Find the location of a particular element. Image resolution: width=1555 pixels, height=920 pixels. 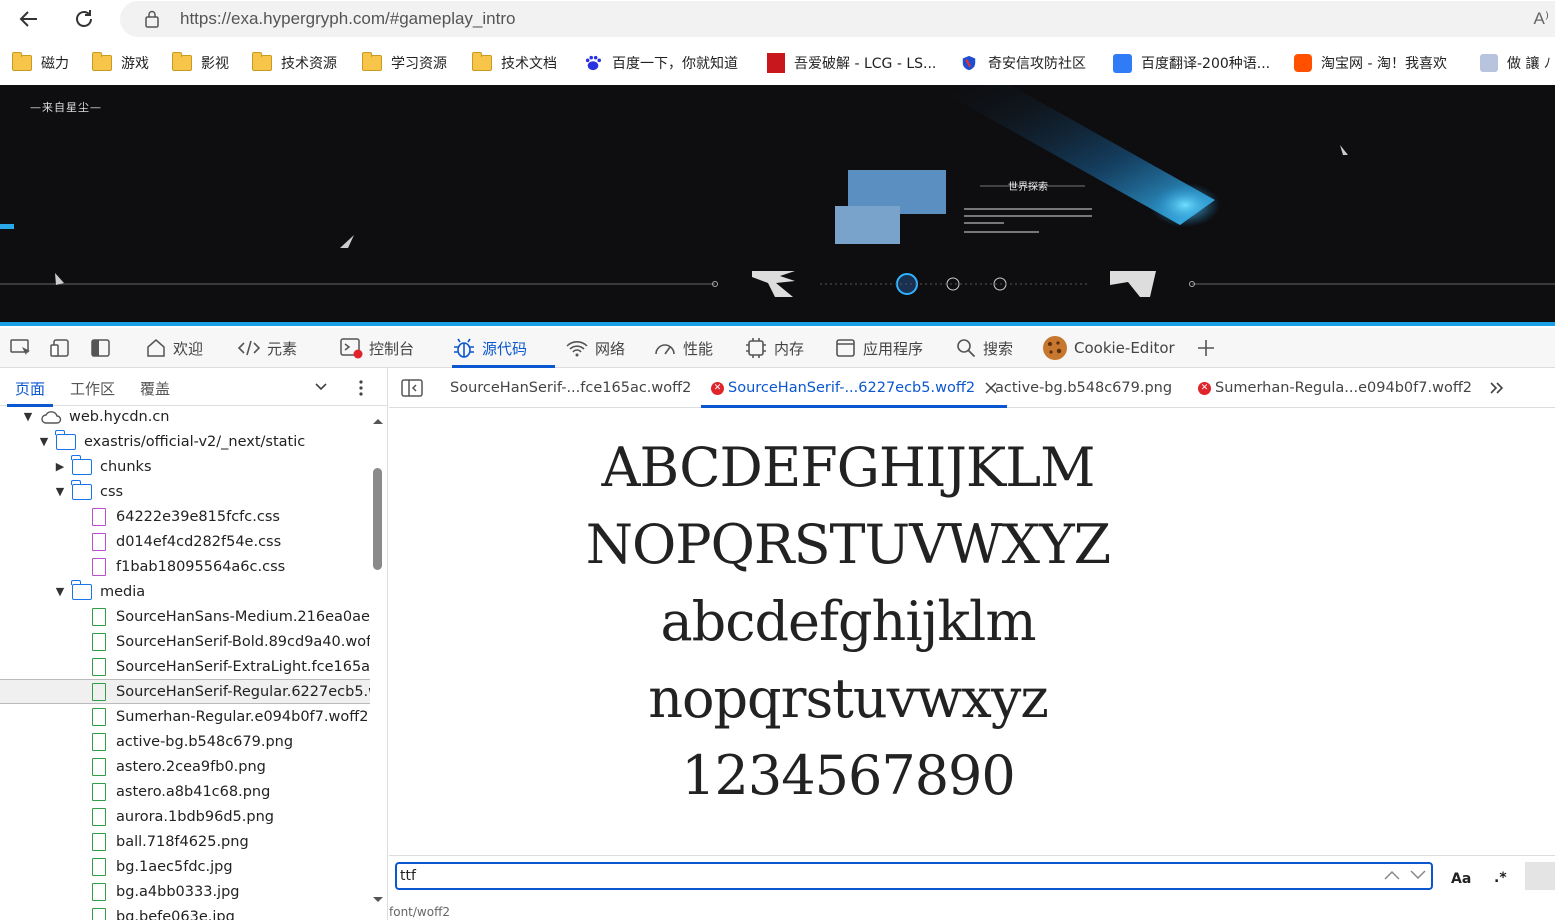

expanded-triangle-icon: ▼ is located at coordinates (60, 491).